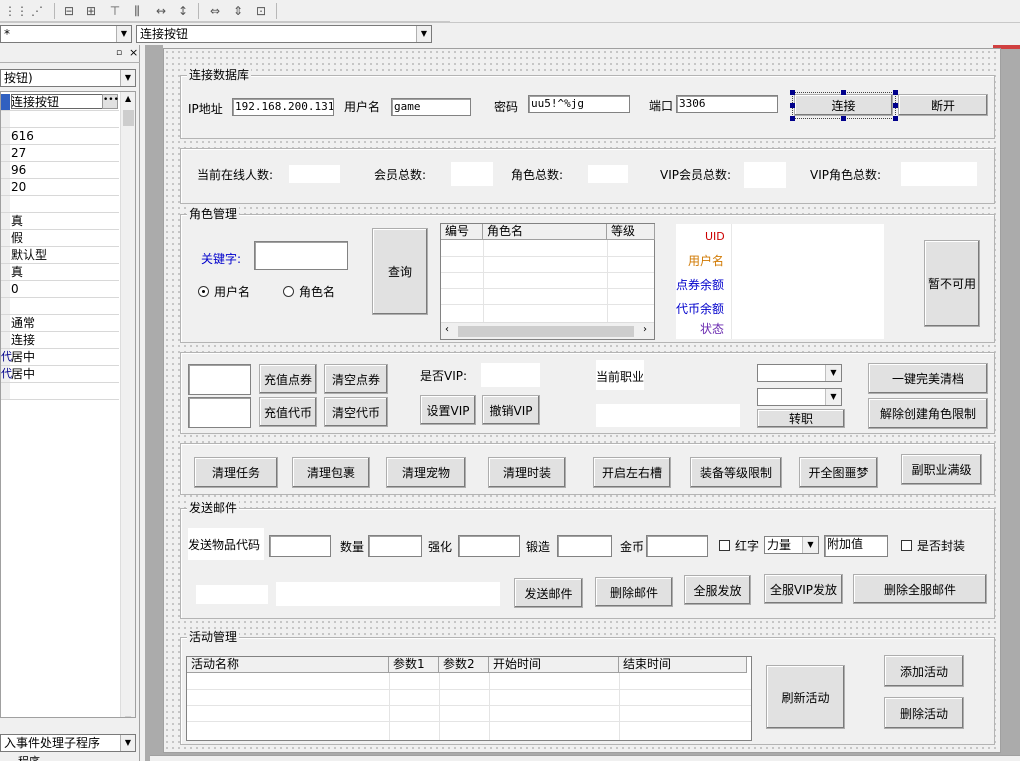 Image resolution: width=1020 pixels, height=761 pixels. Describe the element at coordinates (60, 255) in the screenshot. I see `property-row: 默认型` at that location.